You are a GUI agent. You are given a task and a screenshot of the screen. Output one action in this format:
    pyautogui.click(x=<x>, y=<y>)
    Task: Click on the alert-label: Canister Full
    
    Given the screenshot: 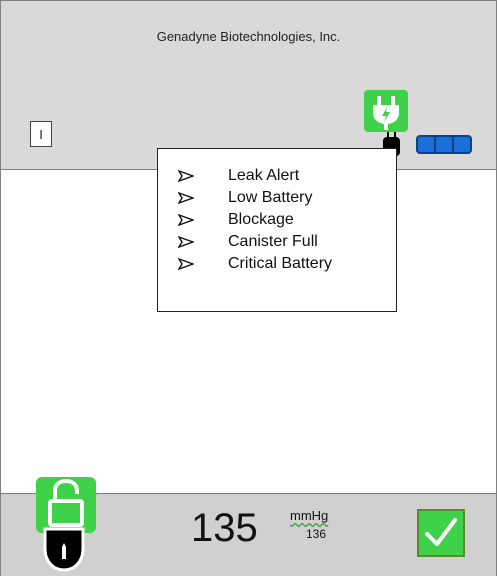 What is the action you would take?
    pyautogui.click(x=273, y=241)
    